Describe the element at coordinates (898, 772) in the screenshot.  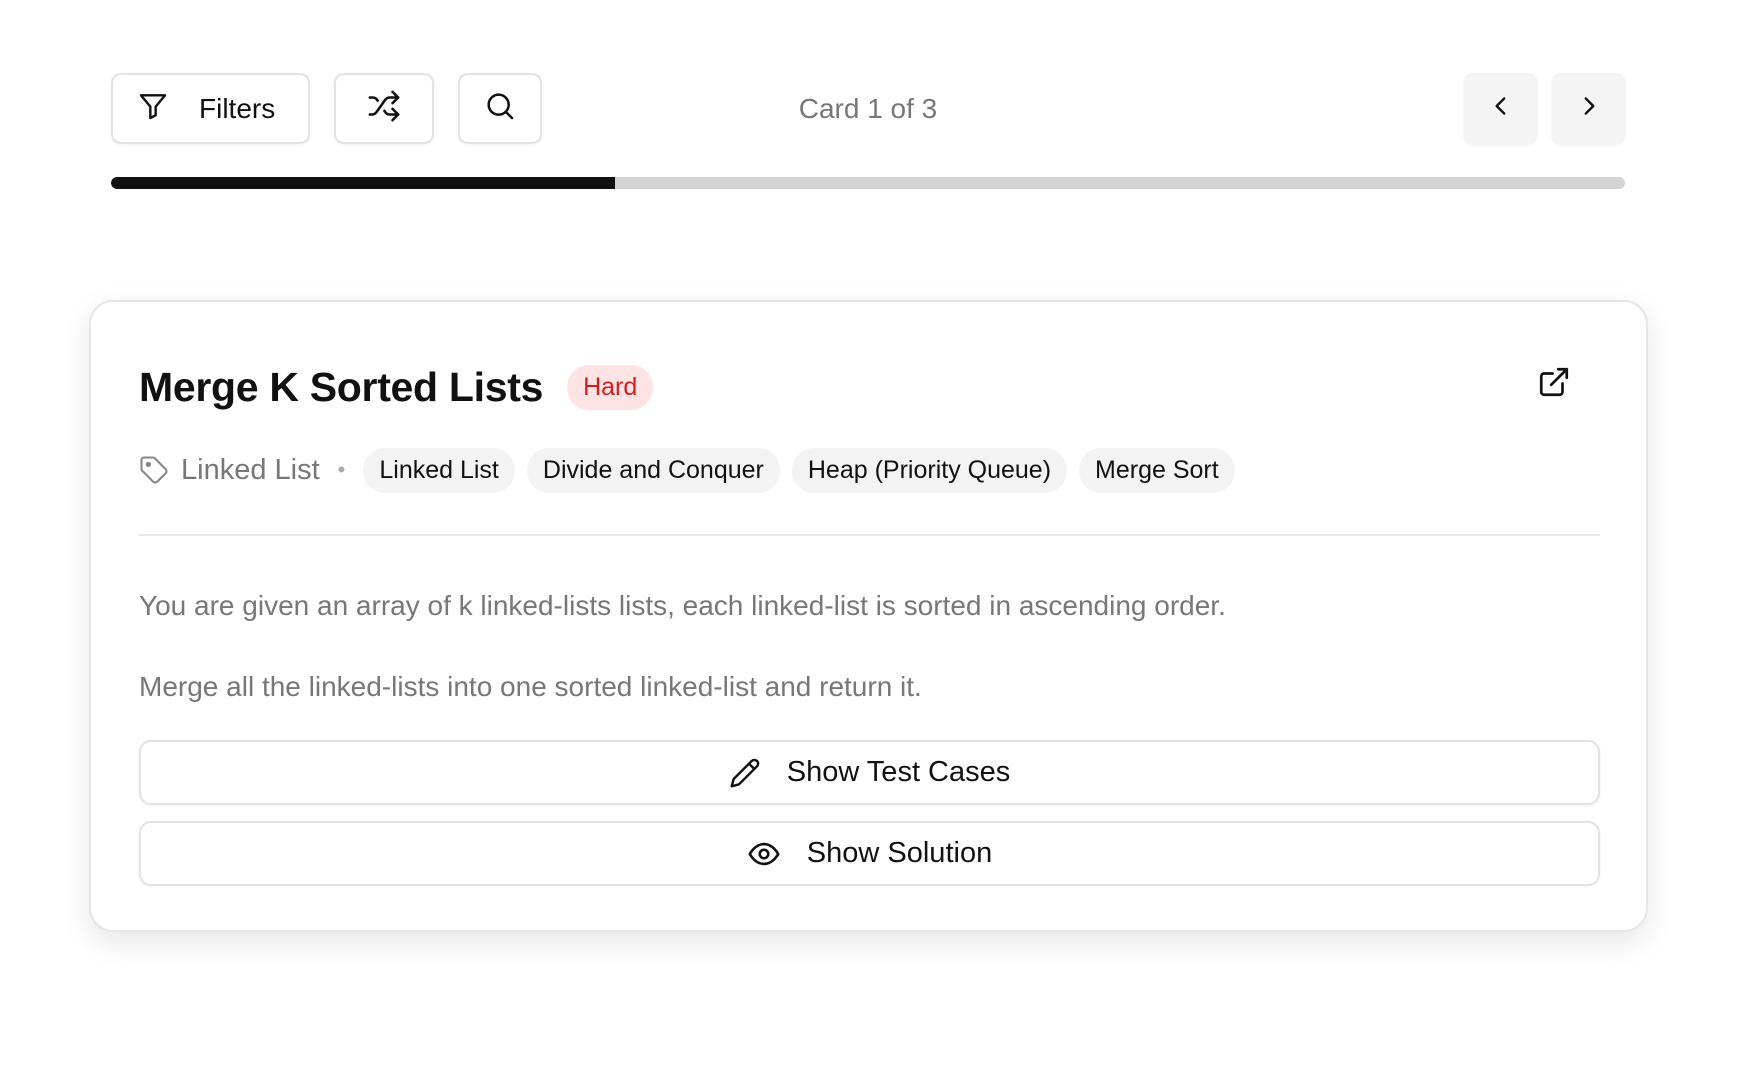
I see `show-test-cases-label: Show Test Cases` at that location.